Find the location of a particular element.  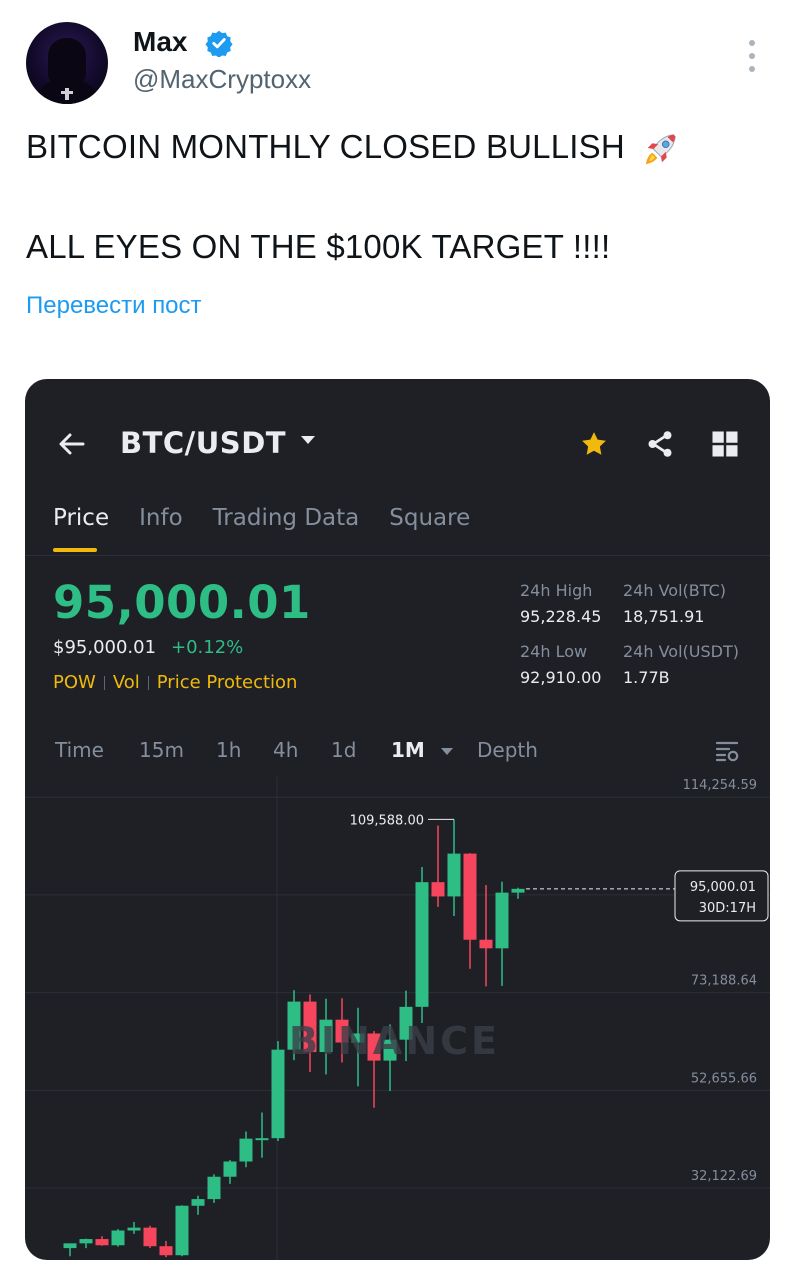

stat-volbtc-label: 24h Vol(BTC) is located at coordinates (674, 590).